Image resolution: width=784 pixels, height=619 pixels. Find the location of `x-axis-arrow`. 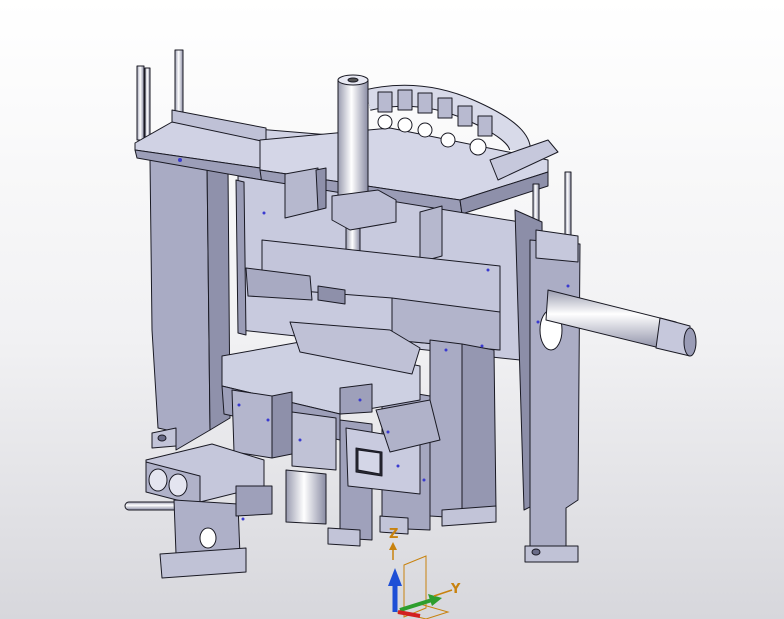

x-axis-arrow is located at coordinates (409, 614).